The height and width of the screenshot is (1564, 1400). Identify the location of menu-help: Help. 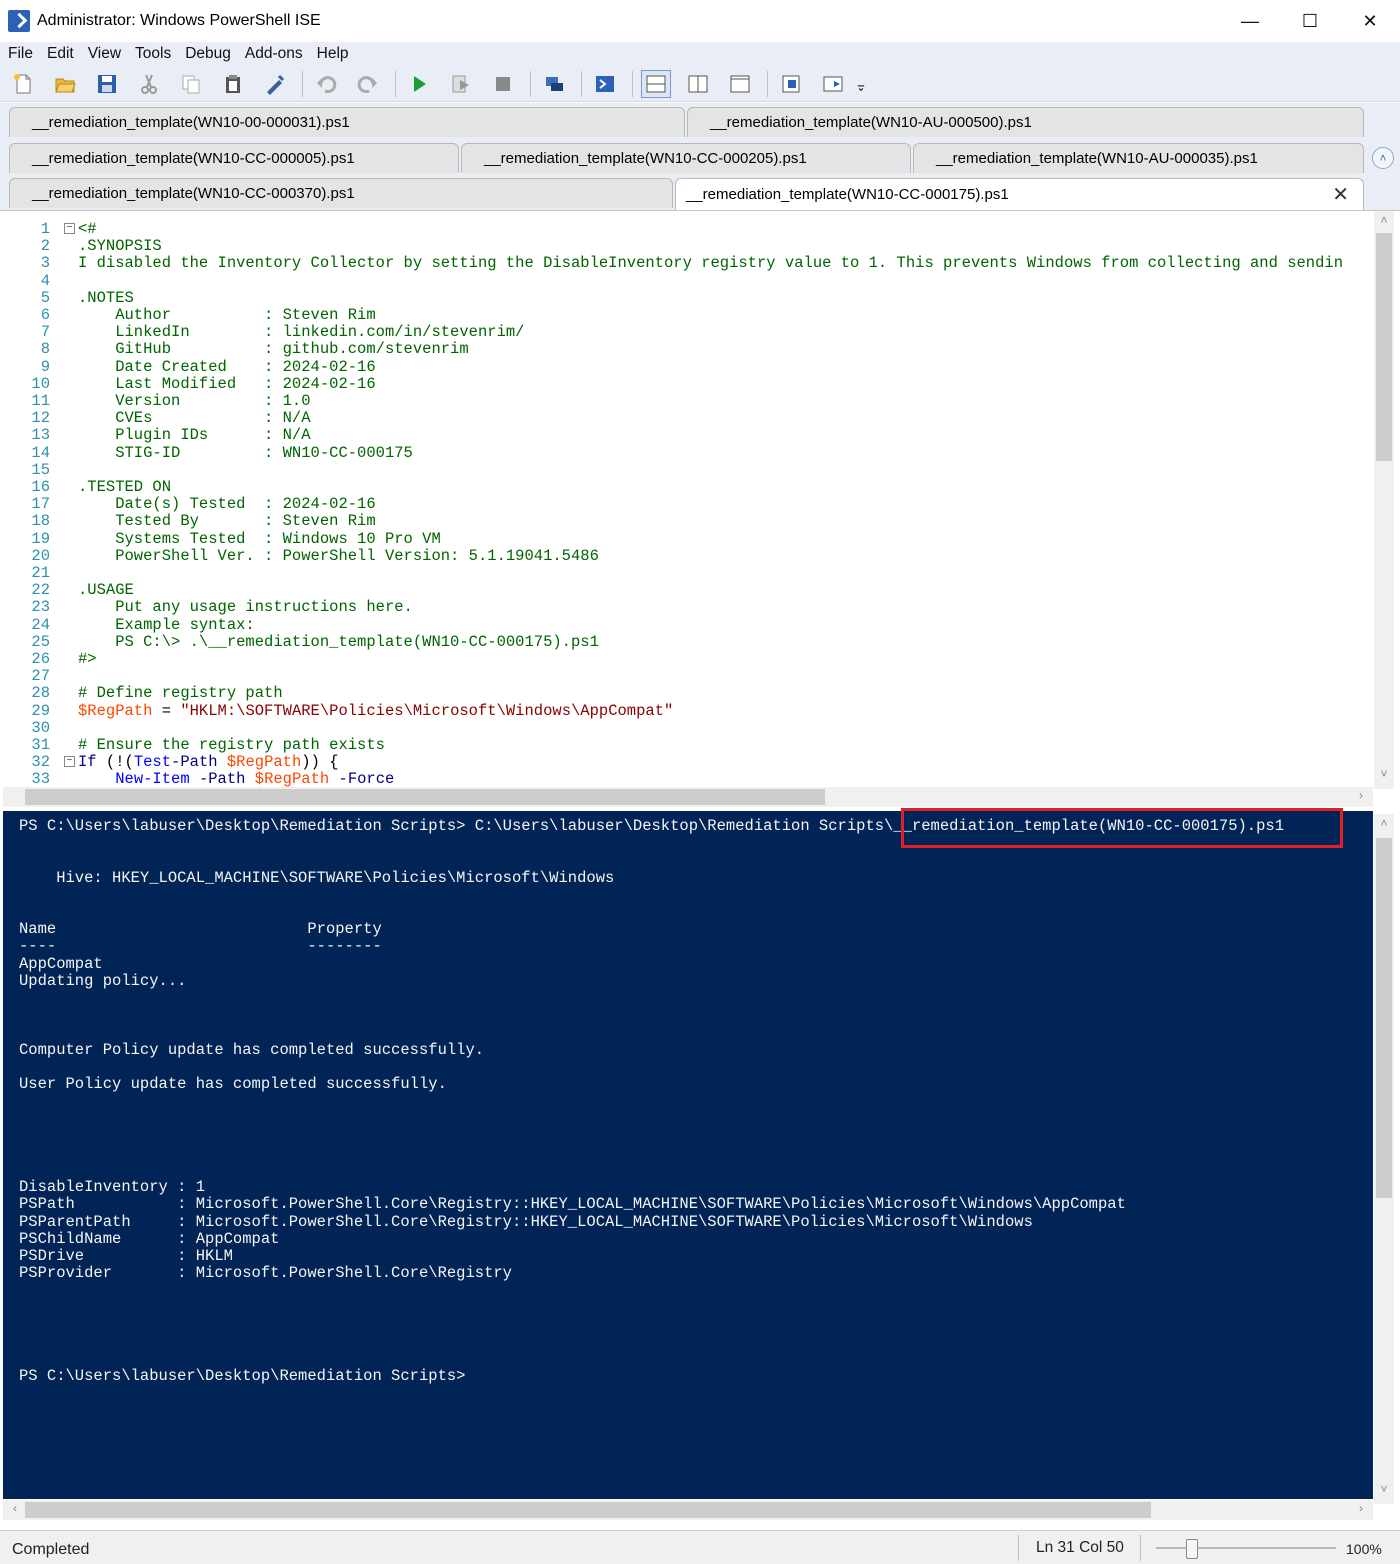
(333, 54).